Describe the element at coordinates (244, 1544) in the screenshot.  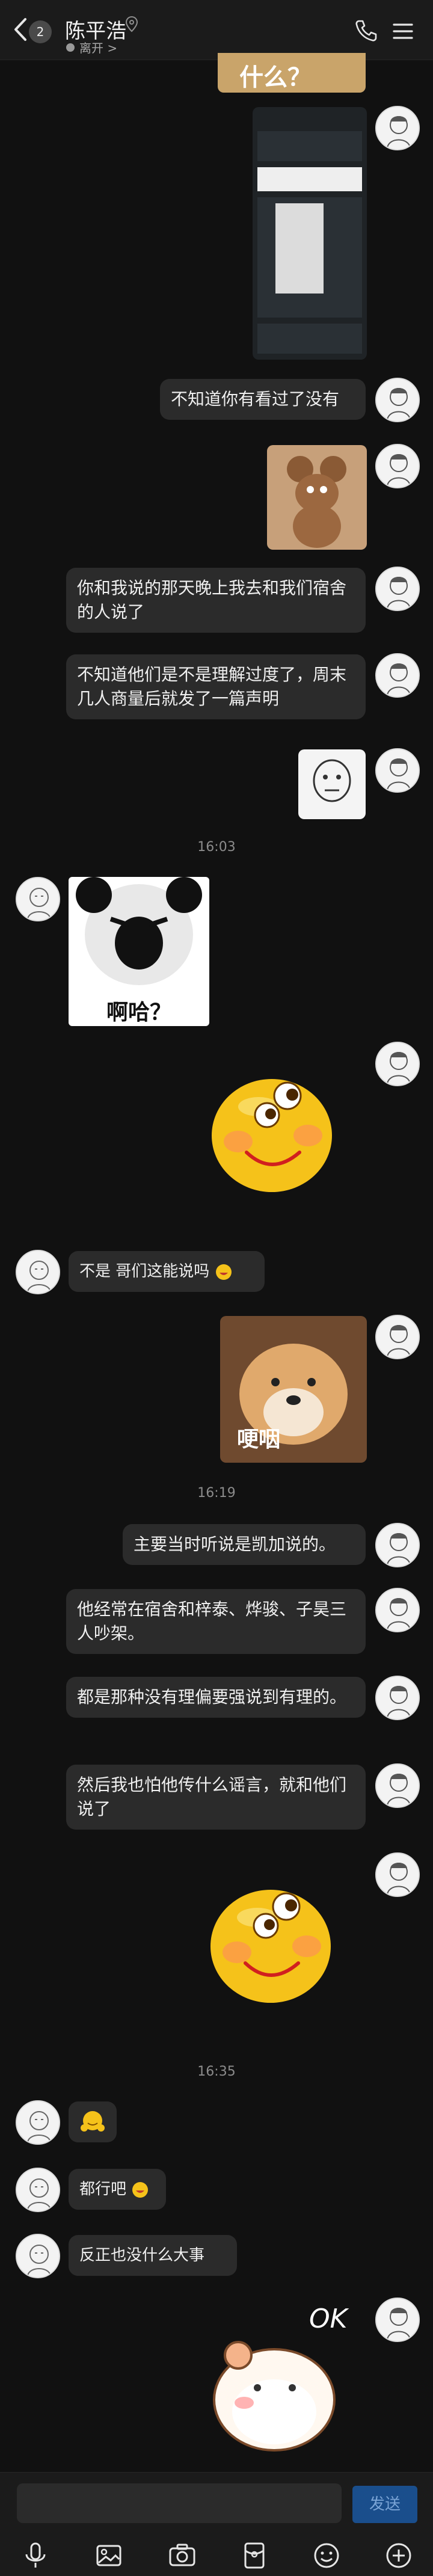
I see `message-bubble-outgoing: 主要当时听说是凯加说的。` at that location.